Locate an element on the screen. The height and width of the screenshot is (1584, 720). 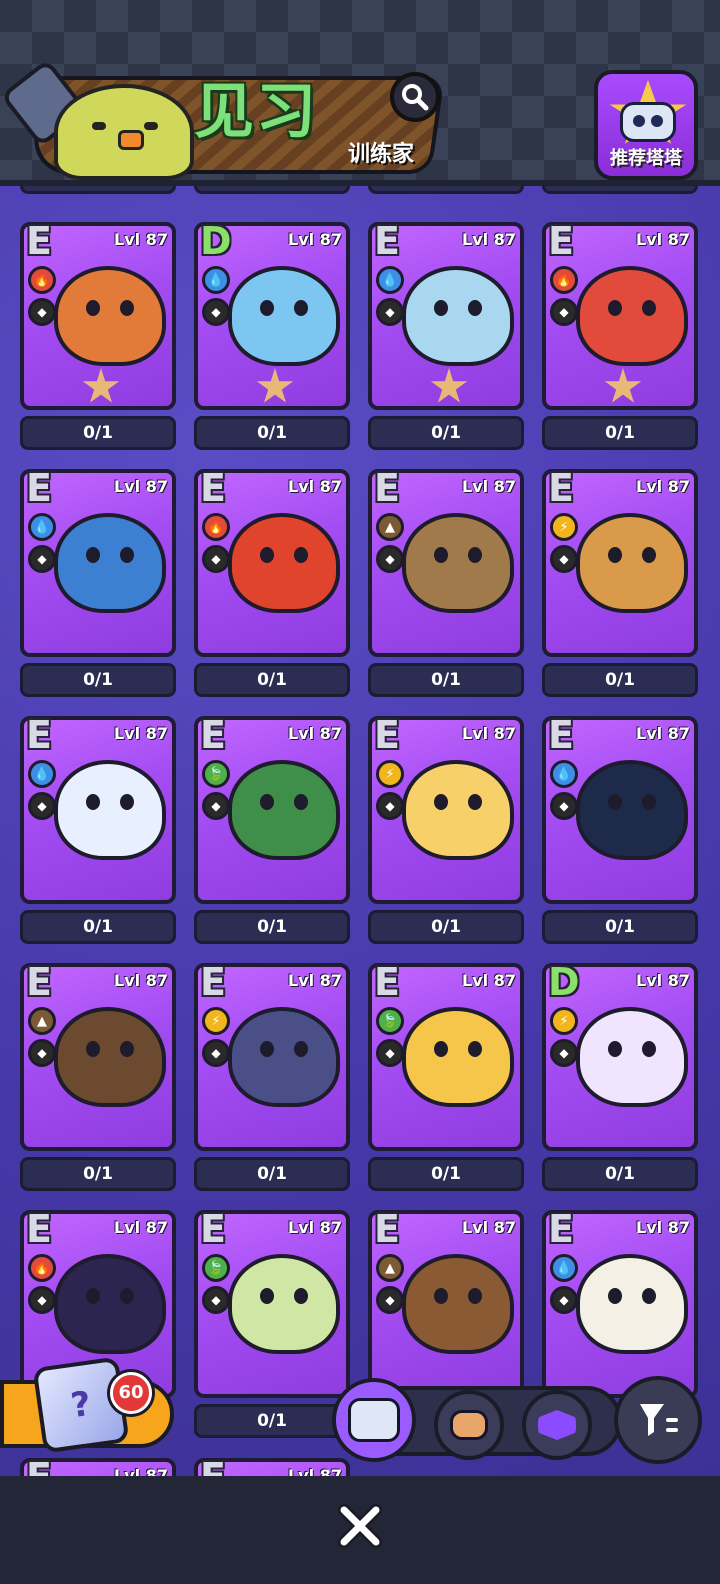
tab-bread-cat is located at coordinates (469, 1425).